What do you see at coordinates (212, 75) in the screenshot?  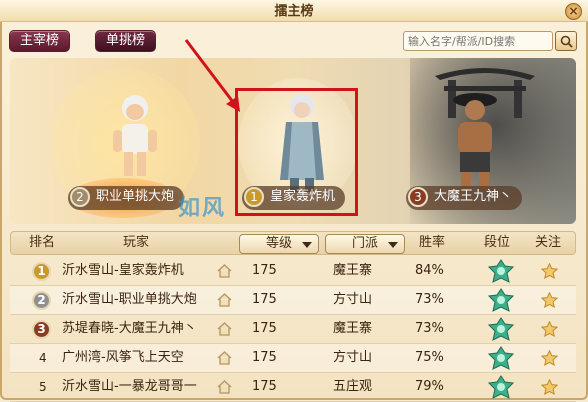 I see `arrow-annotation` at bounding box center [212, 75].